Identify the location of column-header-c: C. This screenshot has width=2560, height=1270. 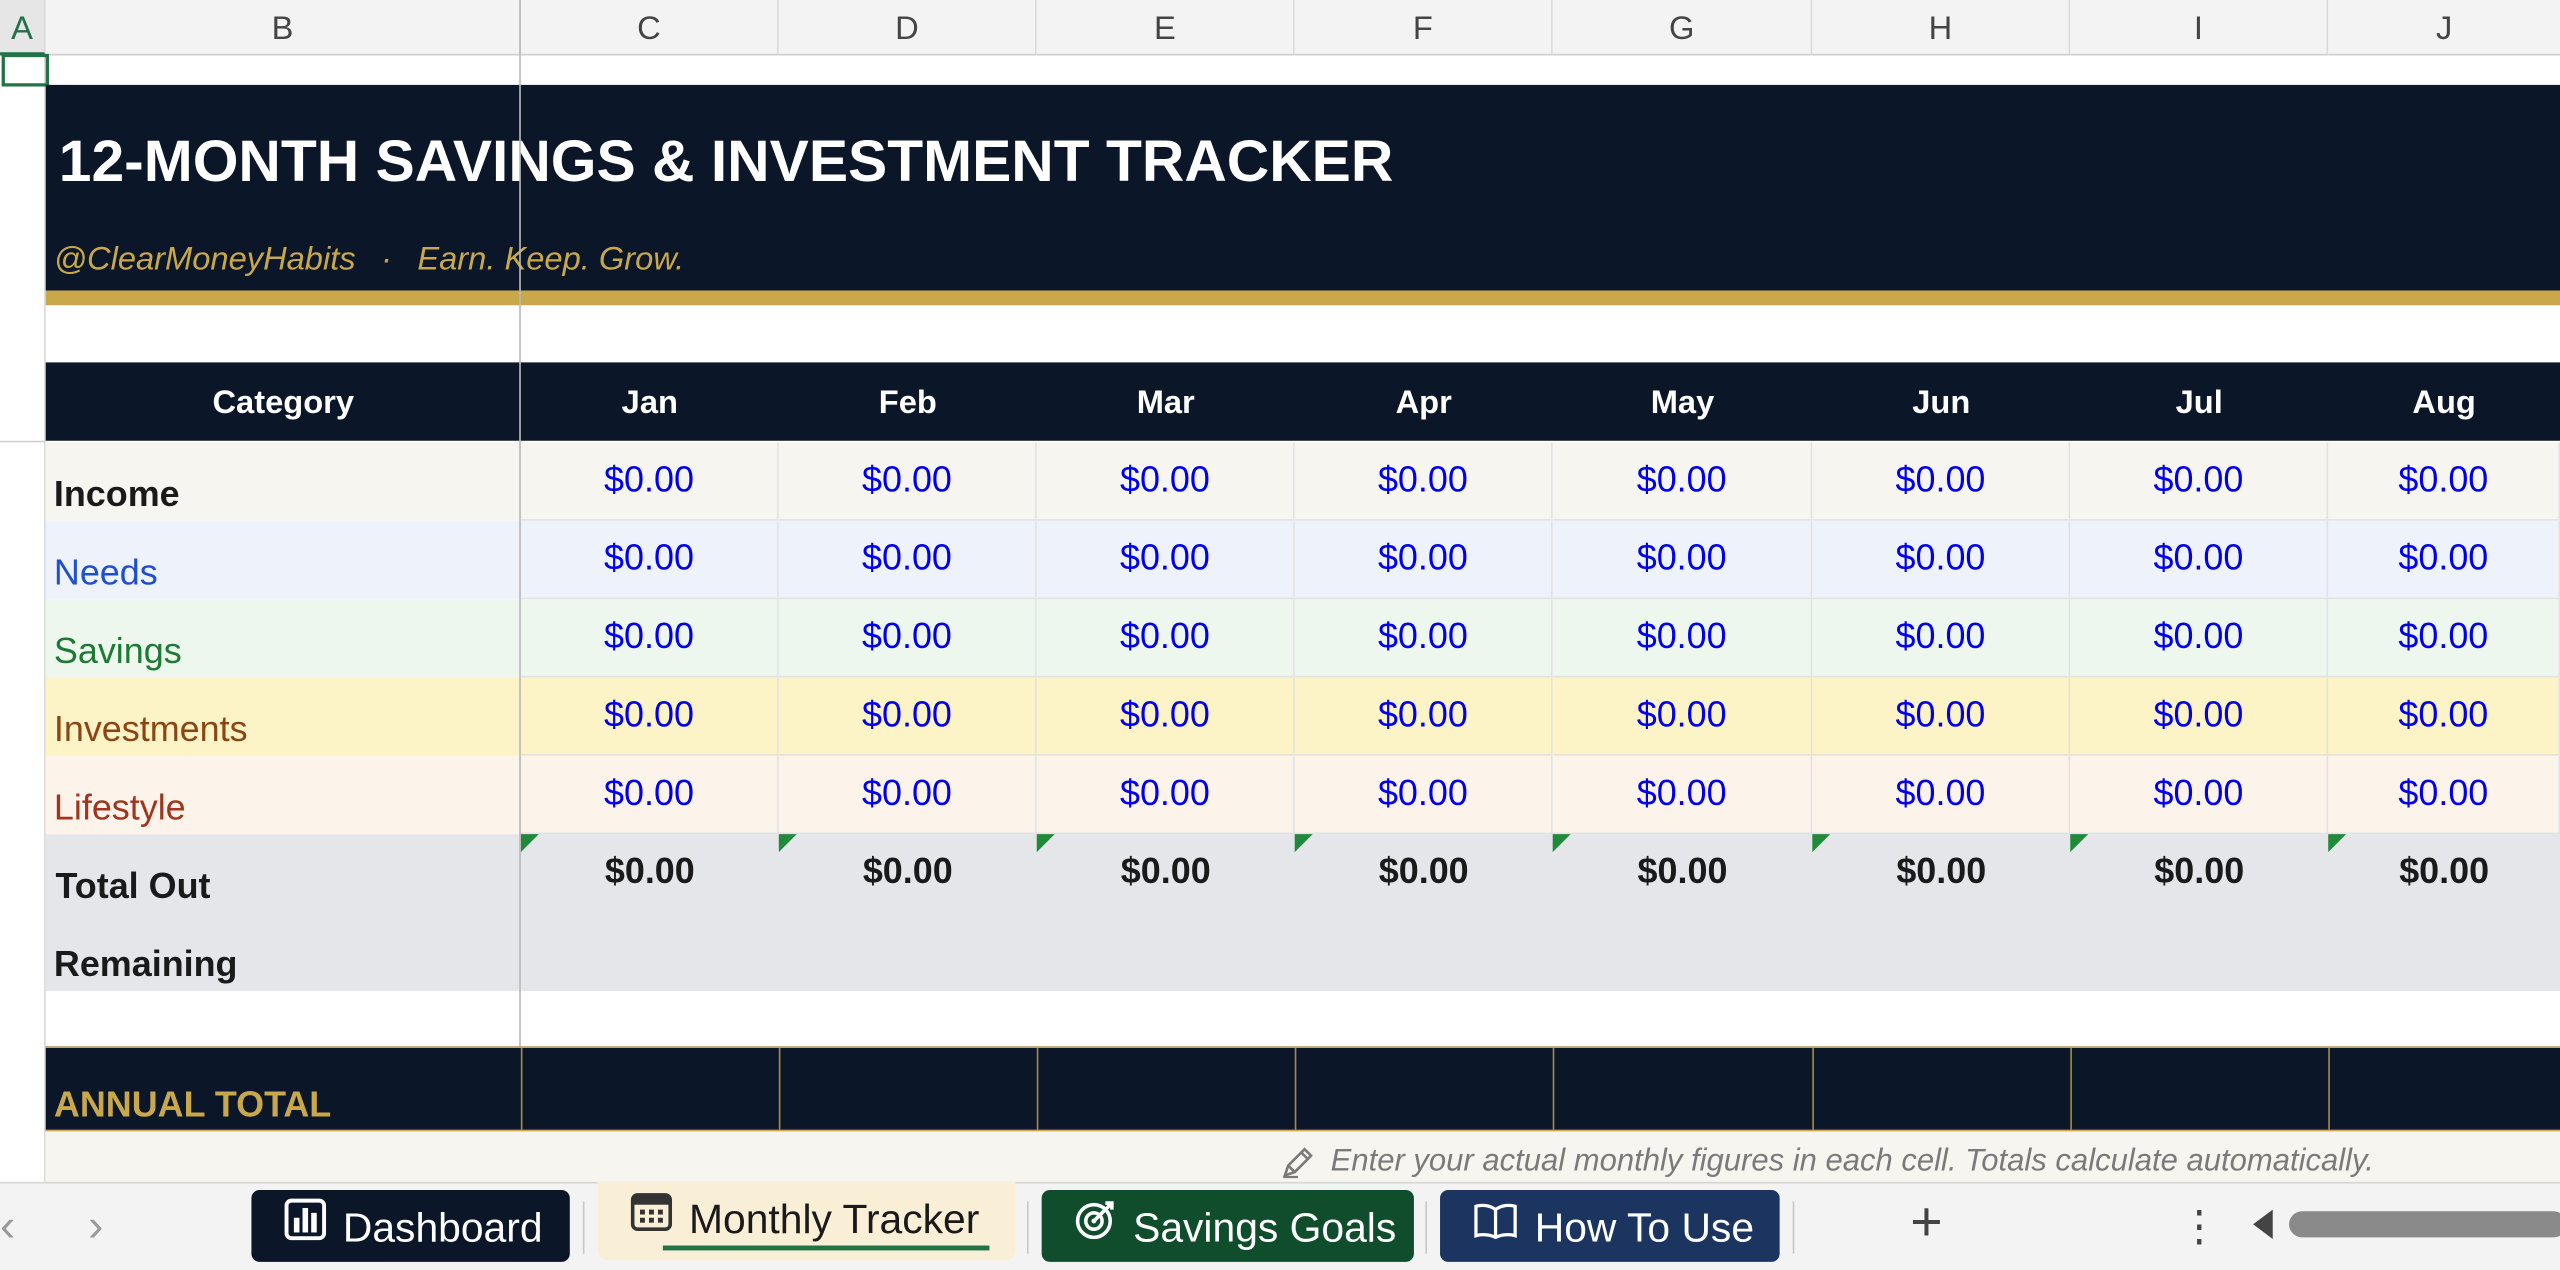
(649, 28).